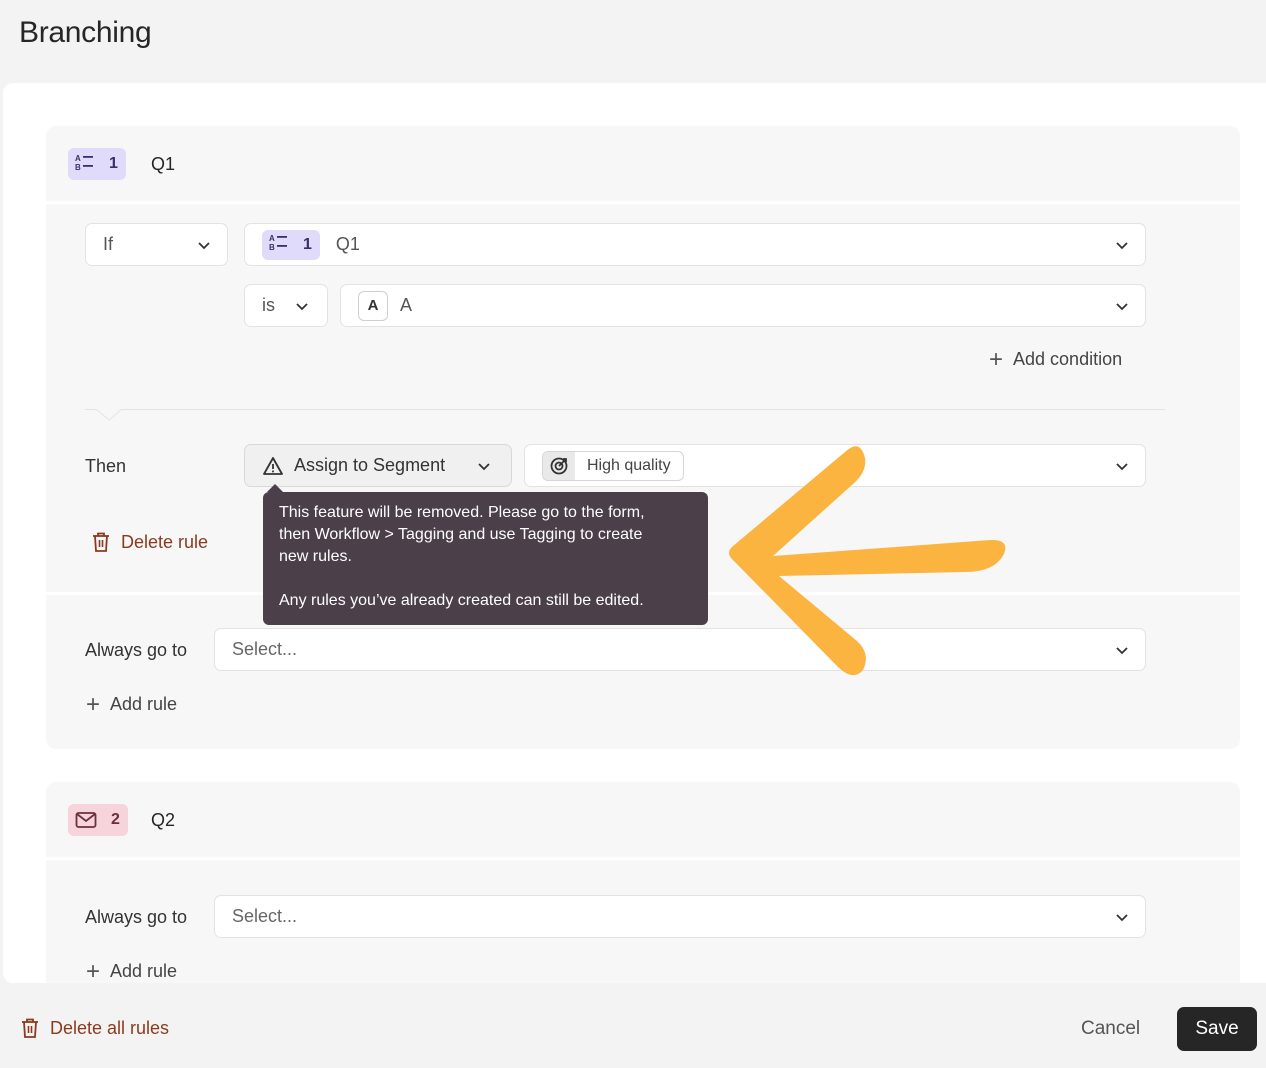  What do you see at coordinates (163, 820) in the screenshot?
I see `question-title: Q2` at bounding box center [163, 820].